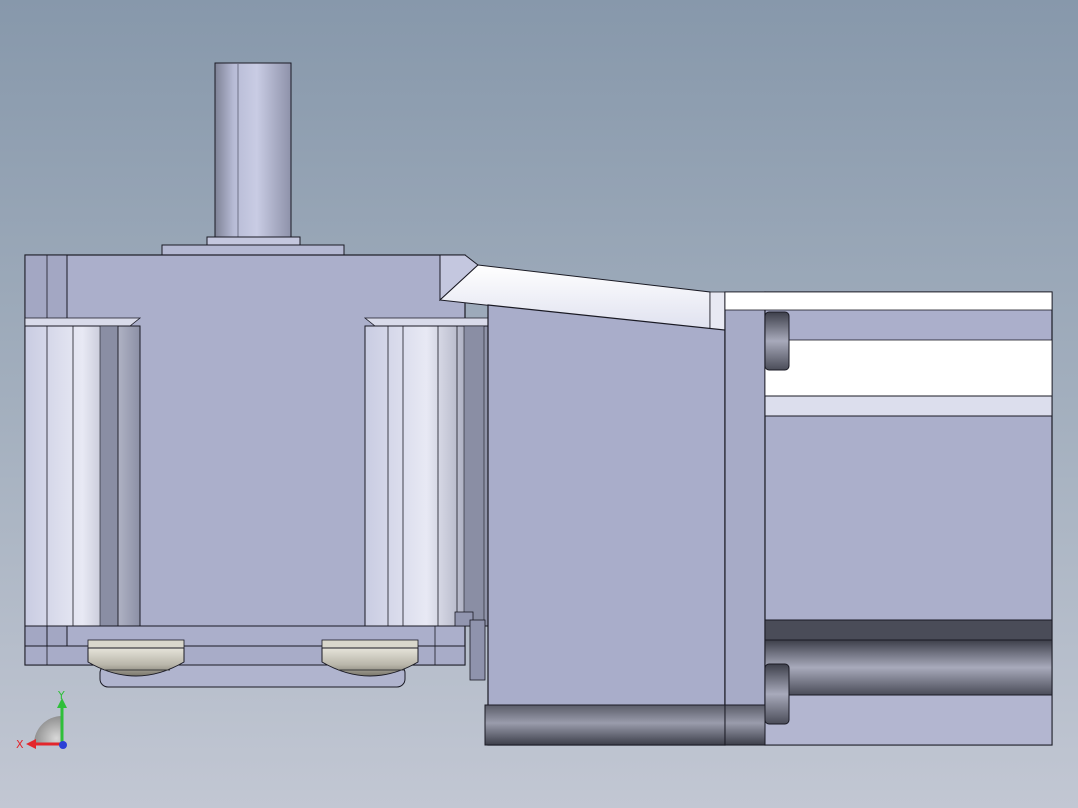  I want to click on shaft-flange, so click(253, 250).